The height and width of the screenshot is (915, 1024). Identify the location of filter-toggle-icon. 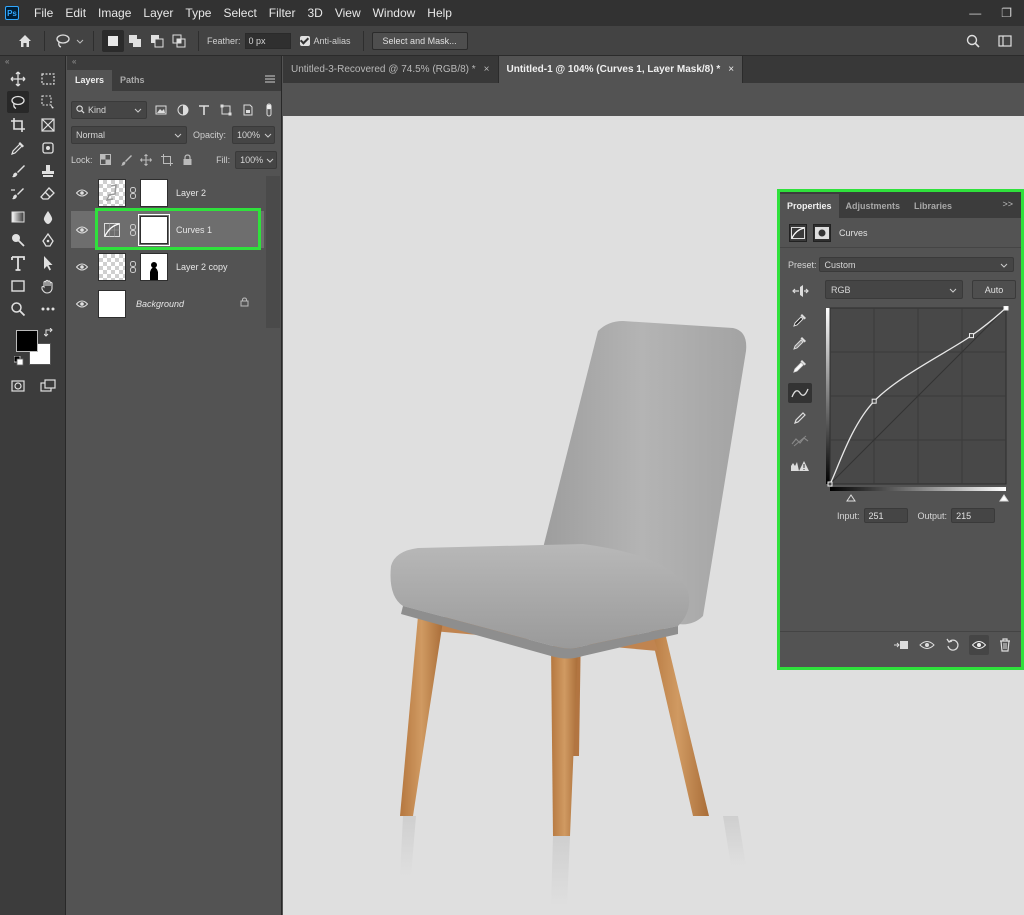
(269, 110).